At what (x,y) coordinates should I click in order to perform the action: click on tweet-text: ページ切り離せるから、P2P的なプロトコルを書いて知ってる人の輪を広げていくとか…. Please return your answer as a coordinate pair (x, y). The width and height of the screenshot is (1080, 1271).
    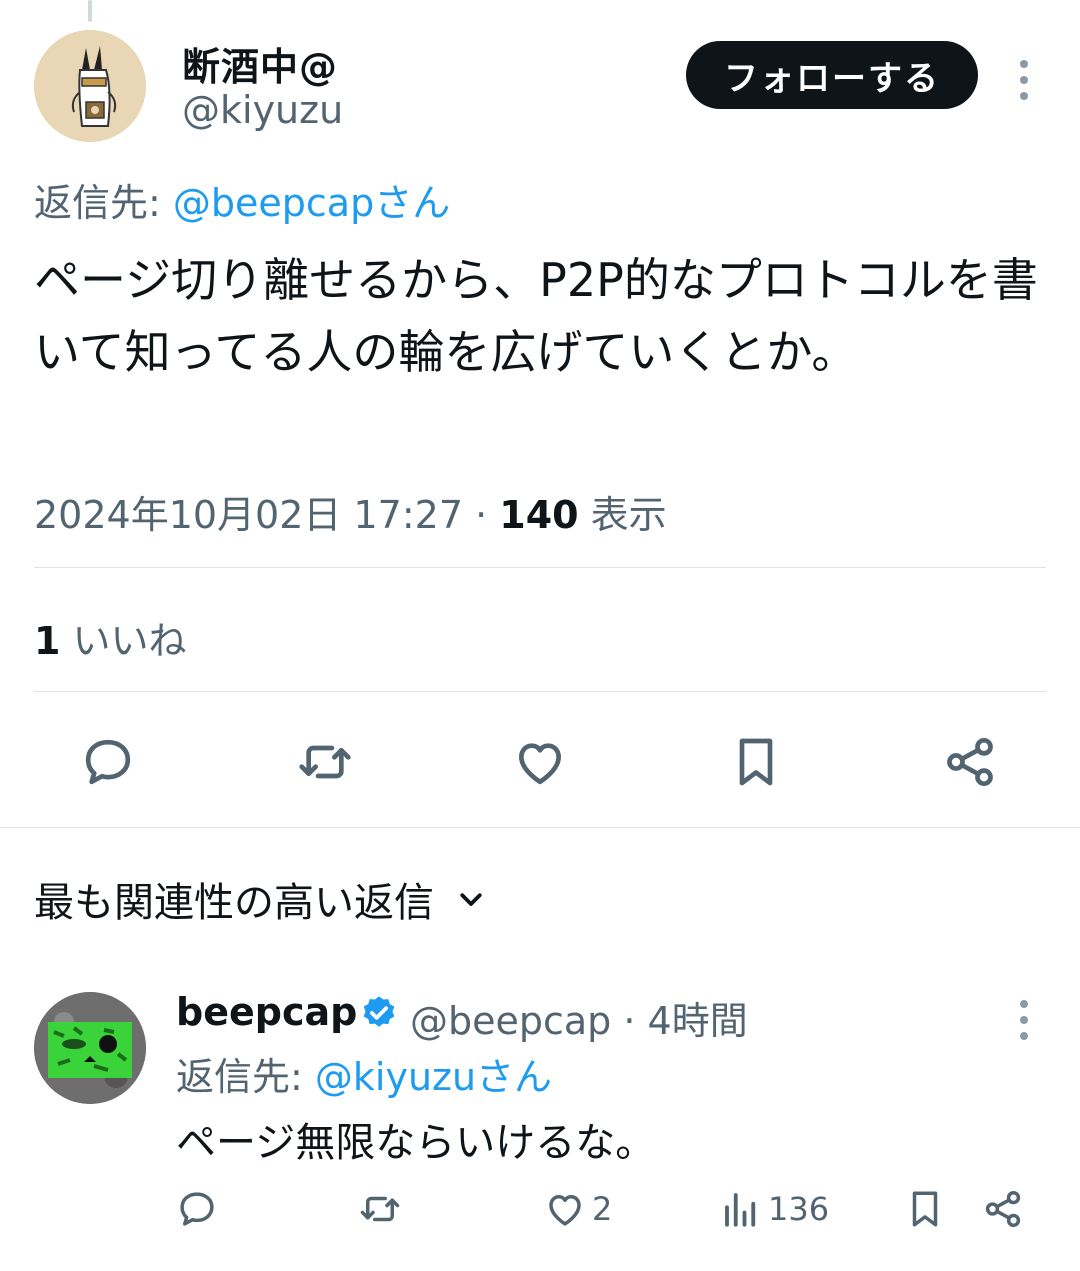
    Looking at the image, I should click on (536, 316).